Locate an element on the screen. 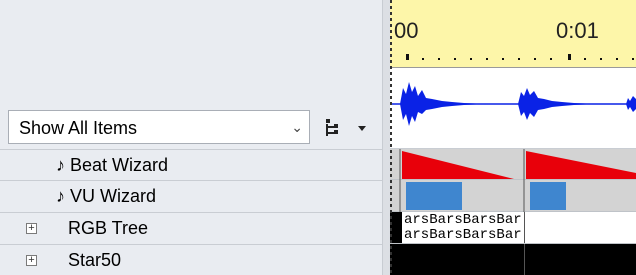 The width and height of the screenshot is (636, 275). tree-view-button is located at coordinates (345, 127).